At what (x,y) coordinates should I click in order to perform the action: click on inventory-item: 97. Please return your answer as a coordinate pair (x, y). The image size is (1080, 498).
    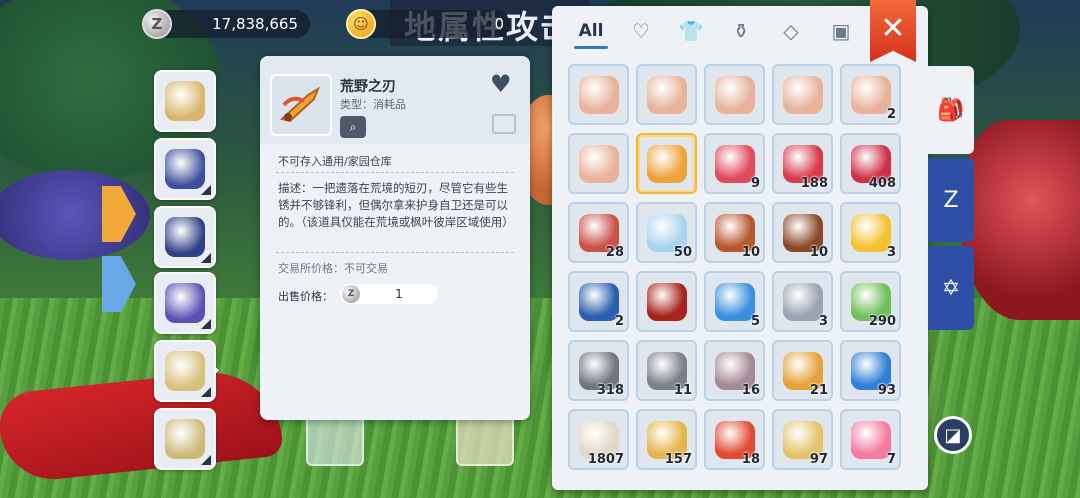
    Looking at the image, I should click on (802, 439).